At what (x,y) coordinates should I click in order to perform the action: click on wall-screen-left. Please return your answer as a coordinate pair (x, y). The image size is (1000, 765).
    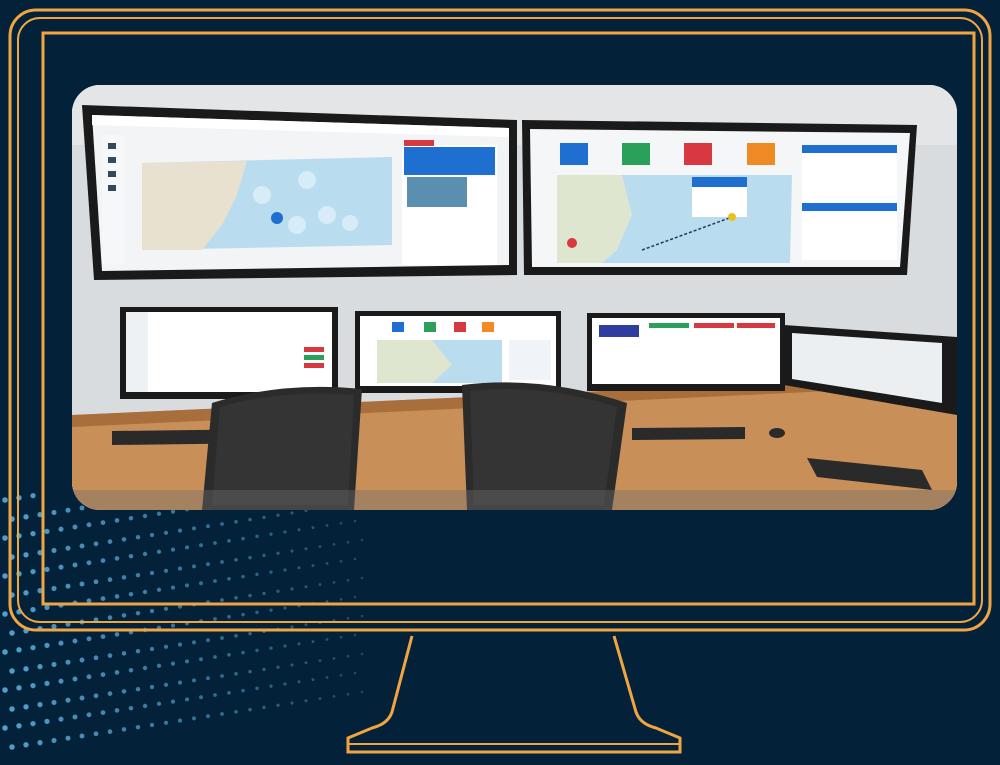
    Looking at the image, I should click on (299, 192).